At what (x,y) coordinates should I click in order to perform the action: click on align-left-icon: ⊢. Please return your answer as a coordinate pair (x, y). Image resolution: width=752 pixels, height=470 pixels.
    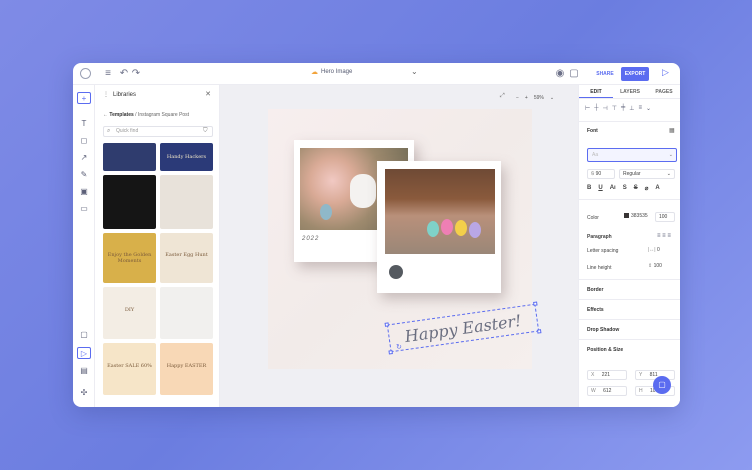
    Looking at the image, I should click on (587, 108).